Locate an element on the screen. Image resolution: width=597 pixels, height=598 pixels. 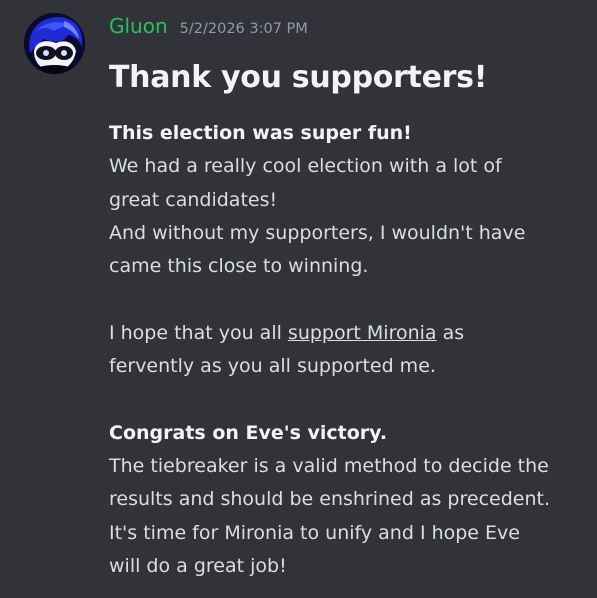
anime-character-avatar-icon is located at coordinates (54, 43).